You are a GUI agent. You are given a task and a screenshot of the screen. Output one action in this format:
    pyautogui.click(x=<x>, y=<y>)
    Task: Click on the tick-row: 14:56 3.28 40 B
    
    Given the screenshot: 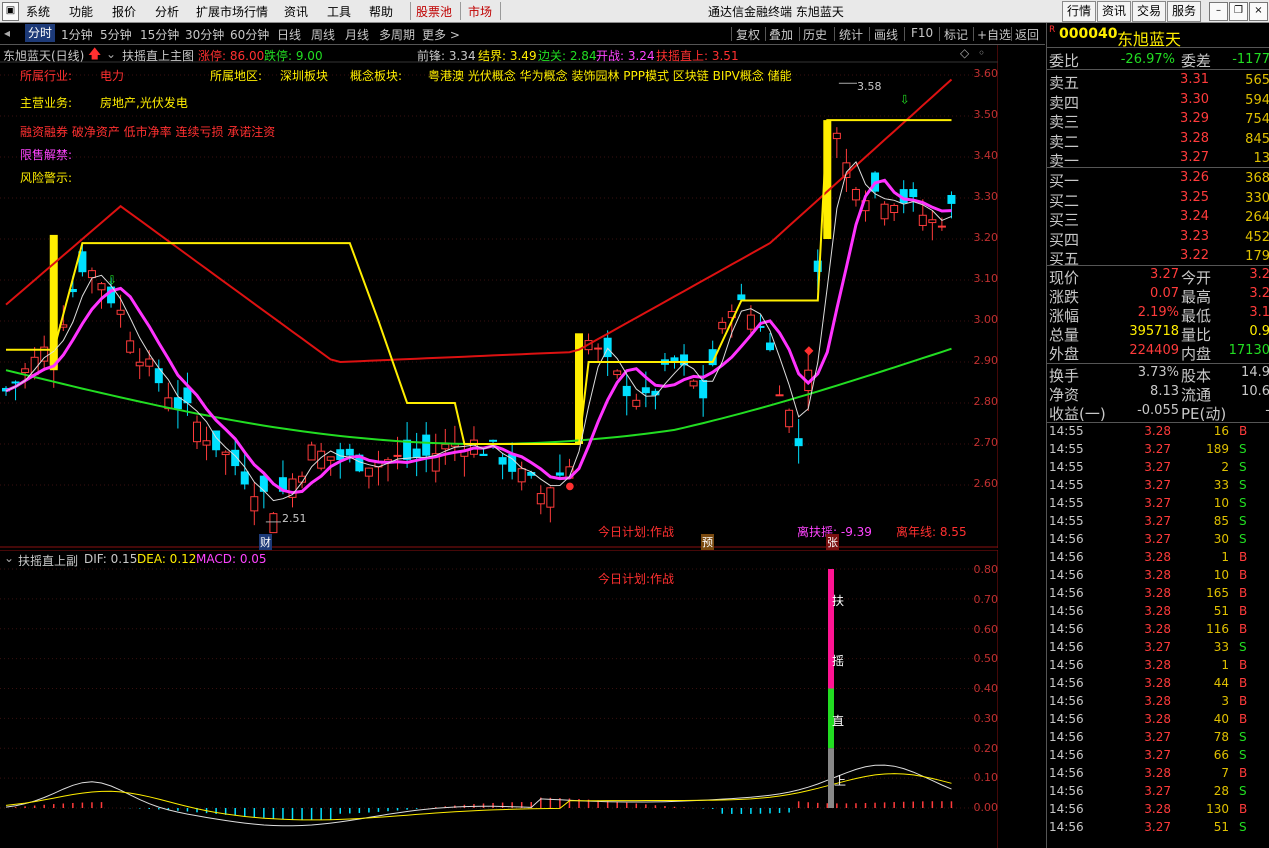 What is the action you would take?
    pyautogui.click(x=1159, y=721)
    